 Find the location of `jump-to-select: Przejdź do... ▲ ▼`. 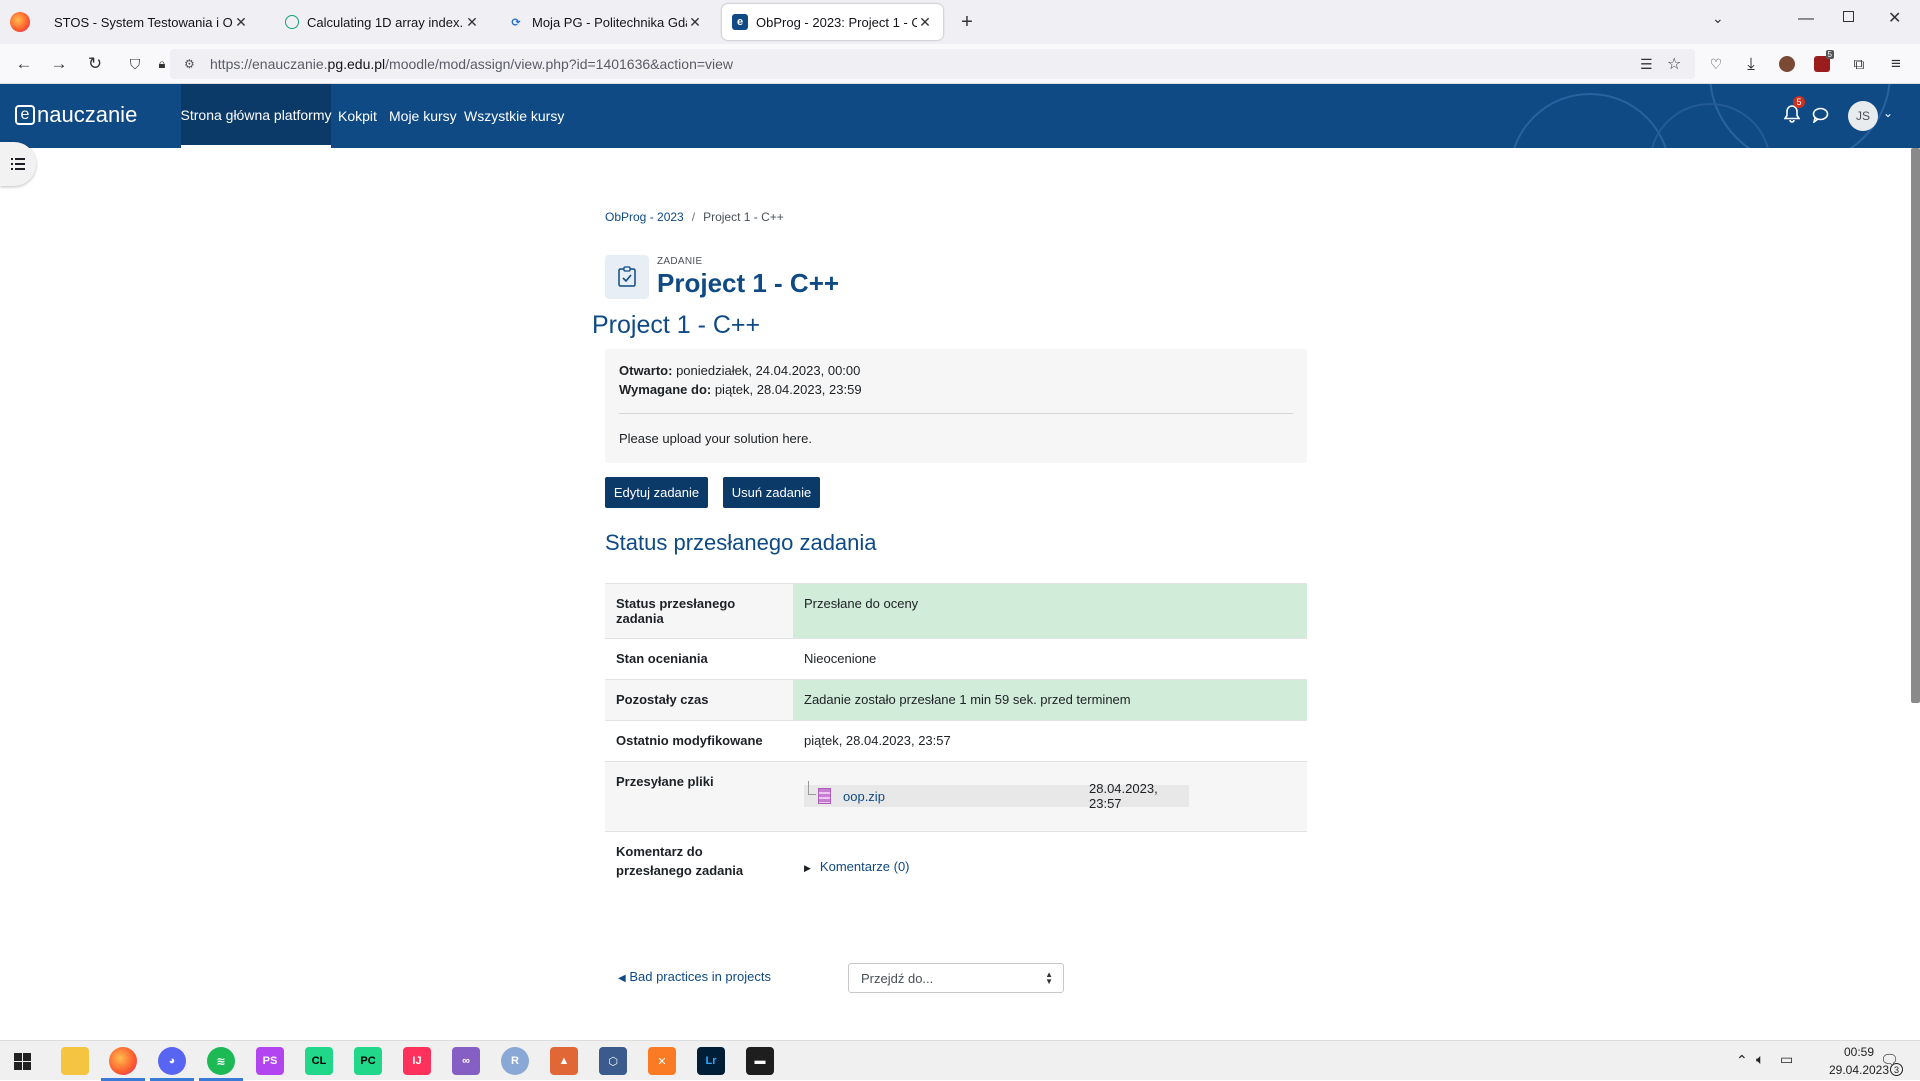

jump-to-select: Przejdź do... ▲ ▼ is located at coordinates (956, 978).